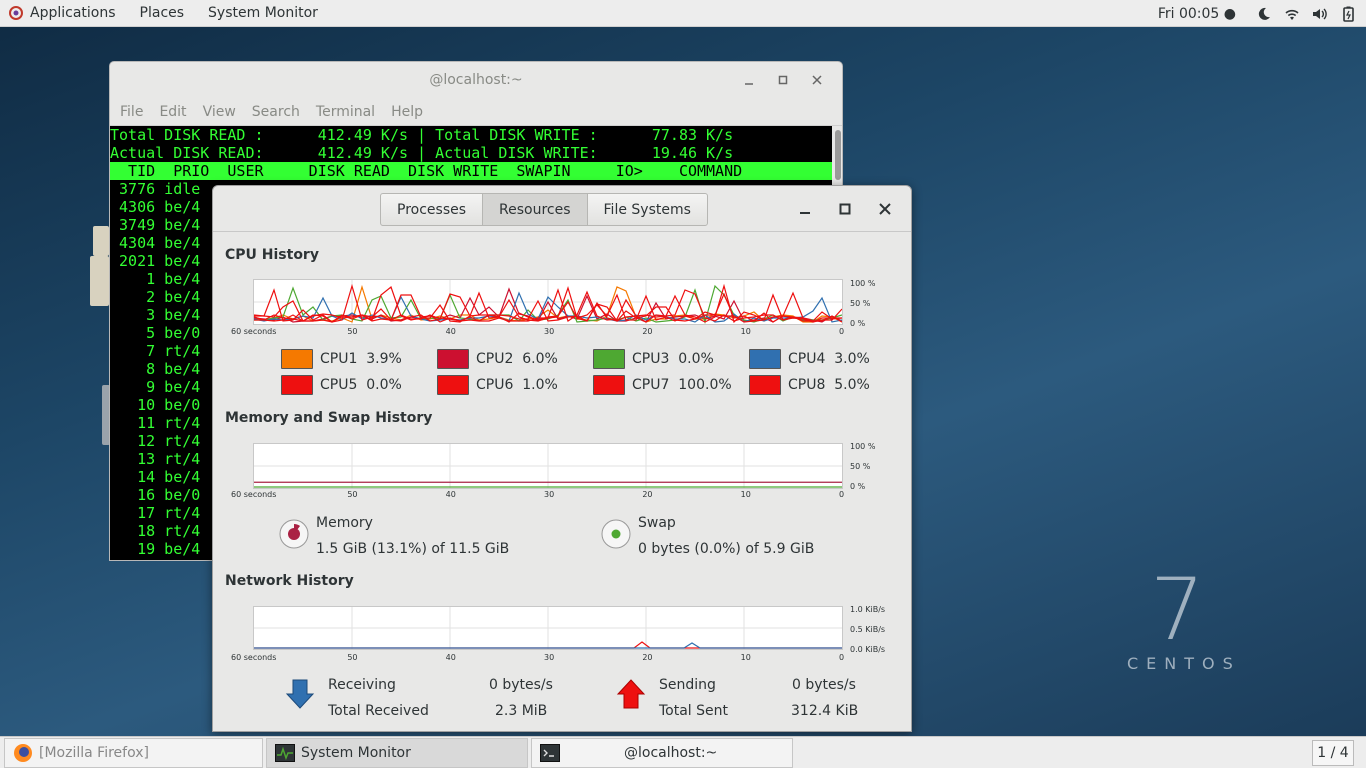 The height and width of the screenshot is (768, 1366). What do you see at coordinates (361, 385) in the screenshot?
I see `cpu-legend-label: CPU5 0.0%` at bounding box center [361, 385].